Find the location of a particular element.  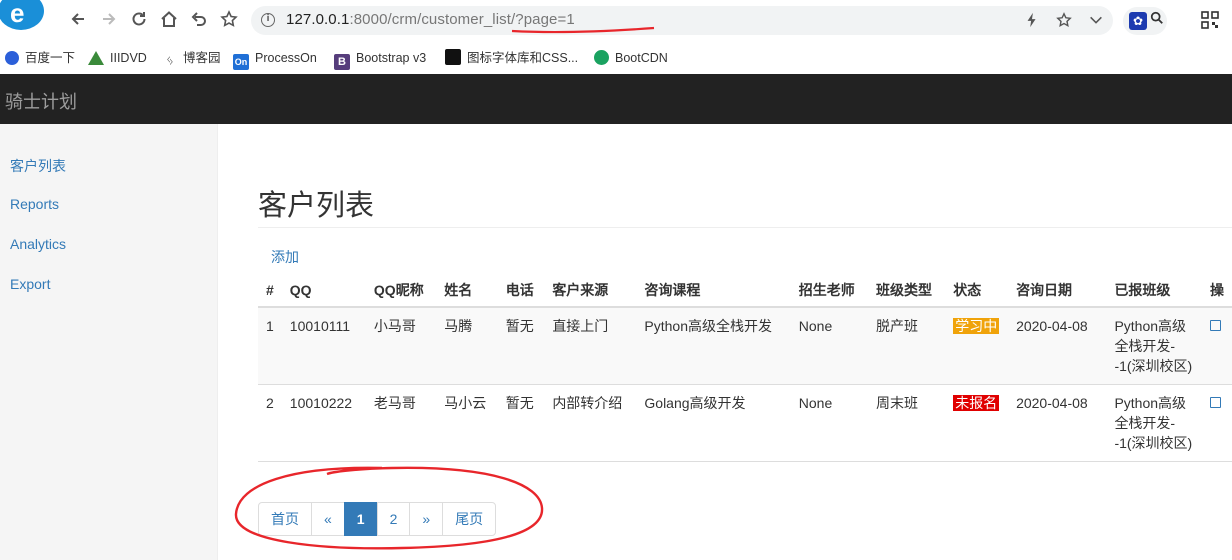

bookmark-label: 百度一下 is located at coordinates (50, 58).